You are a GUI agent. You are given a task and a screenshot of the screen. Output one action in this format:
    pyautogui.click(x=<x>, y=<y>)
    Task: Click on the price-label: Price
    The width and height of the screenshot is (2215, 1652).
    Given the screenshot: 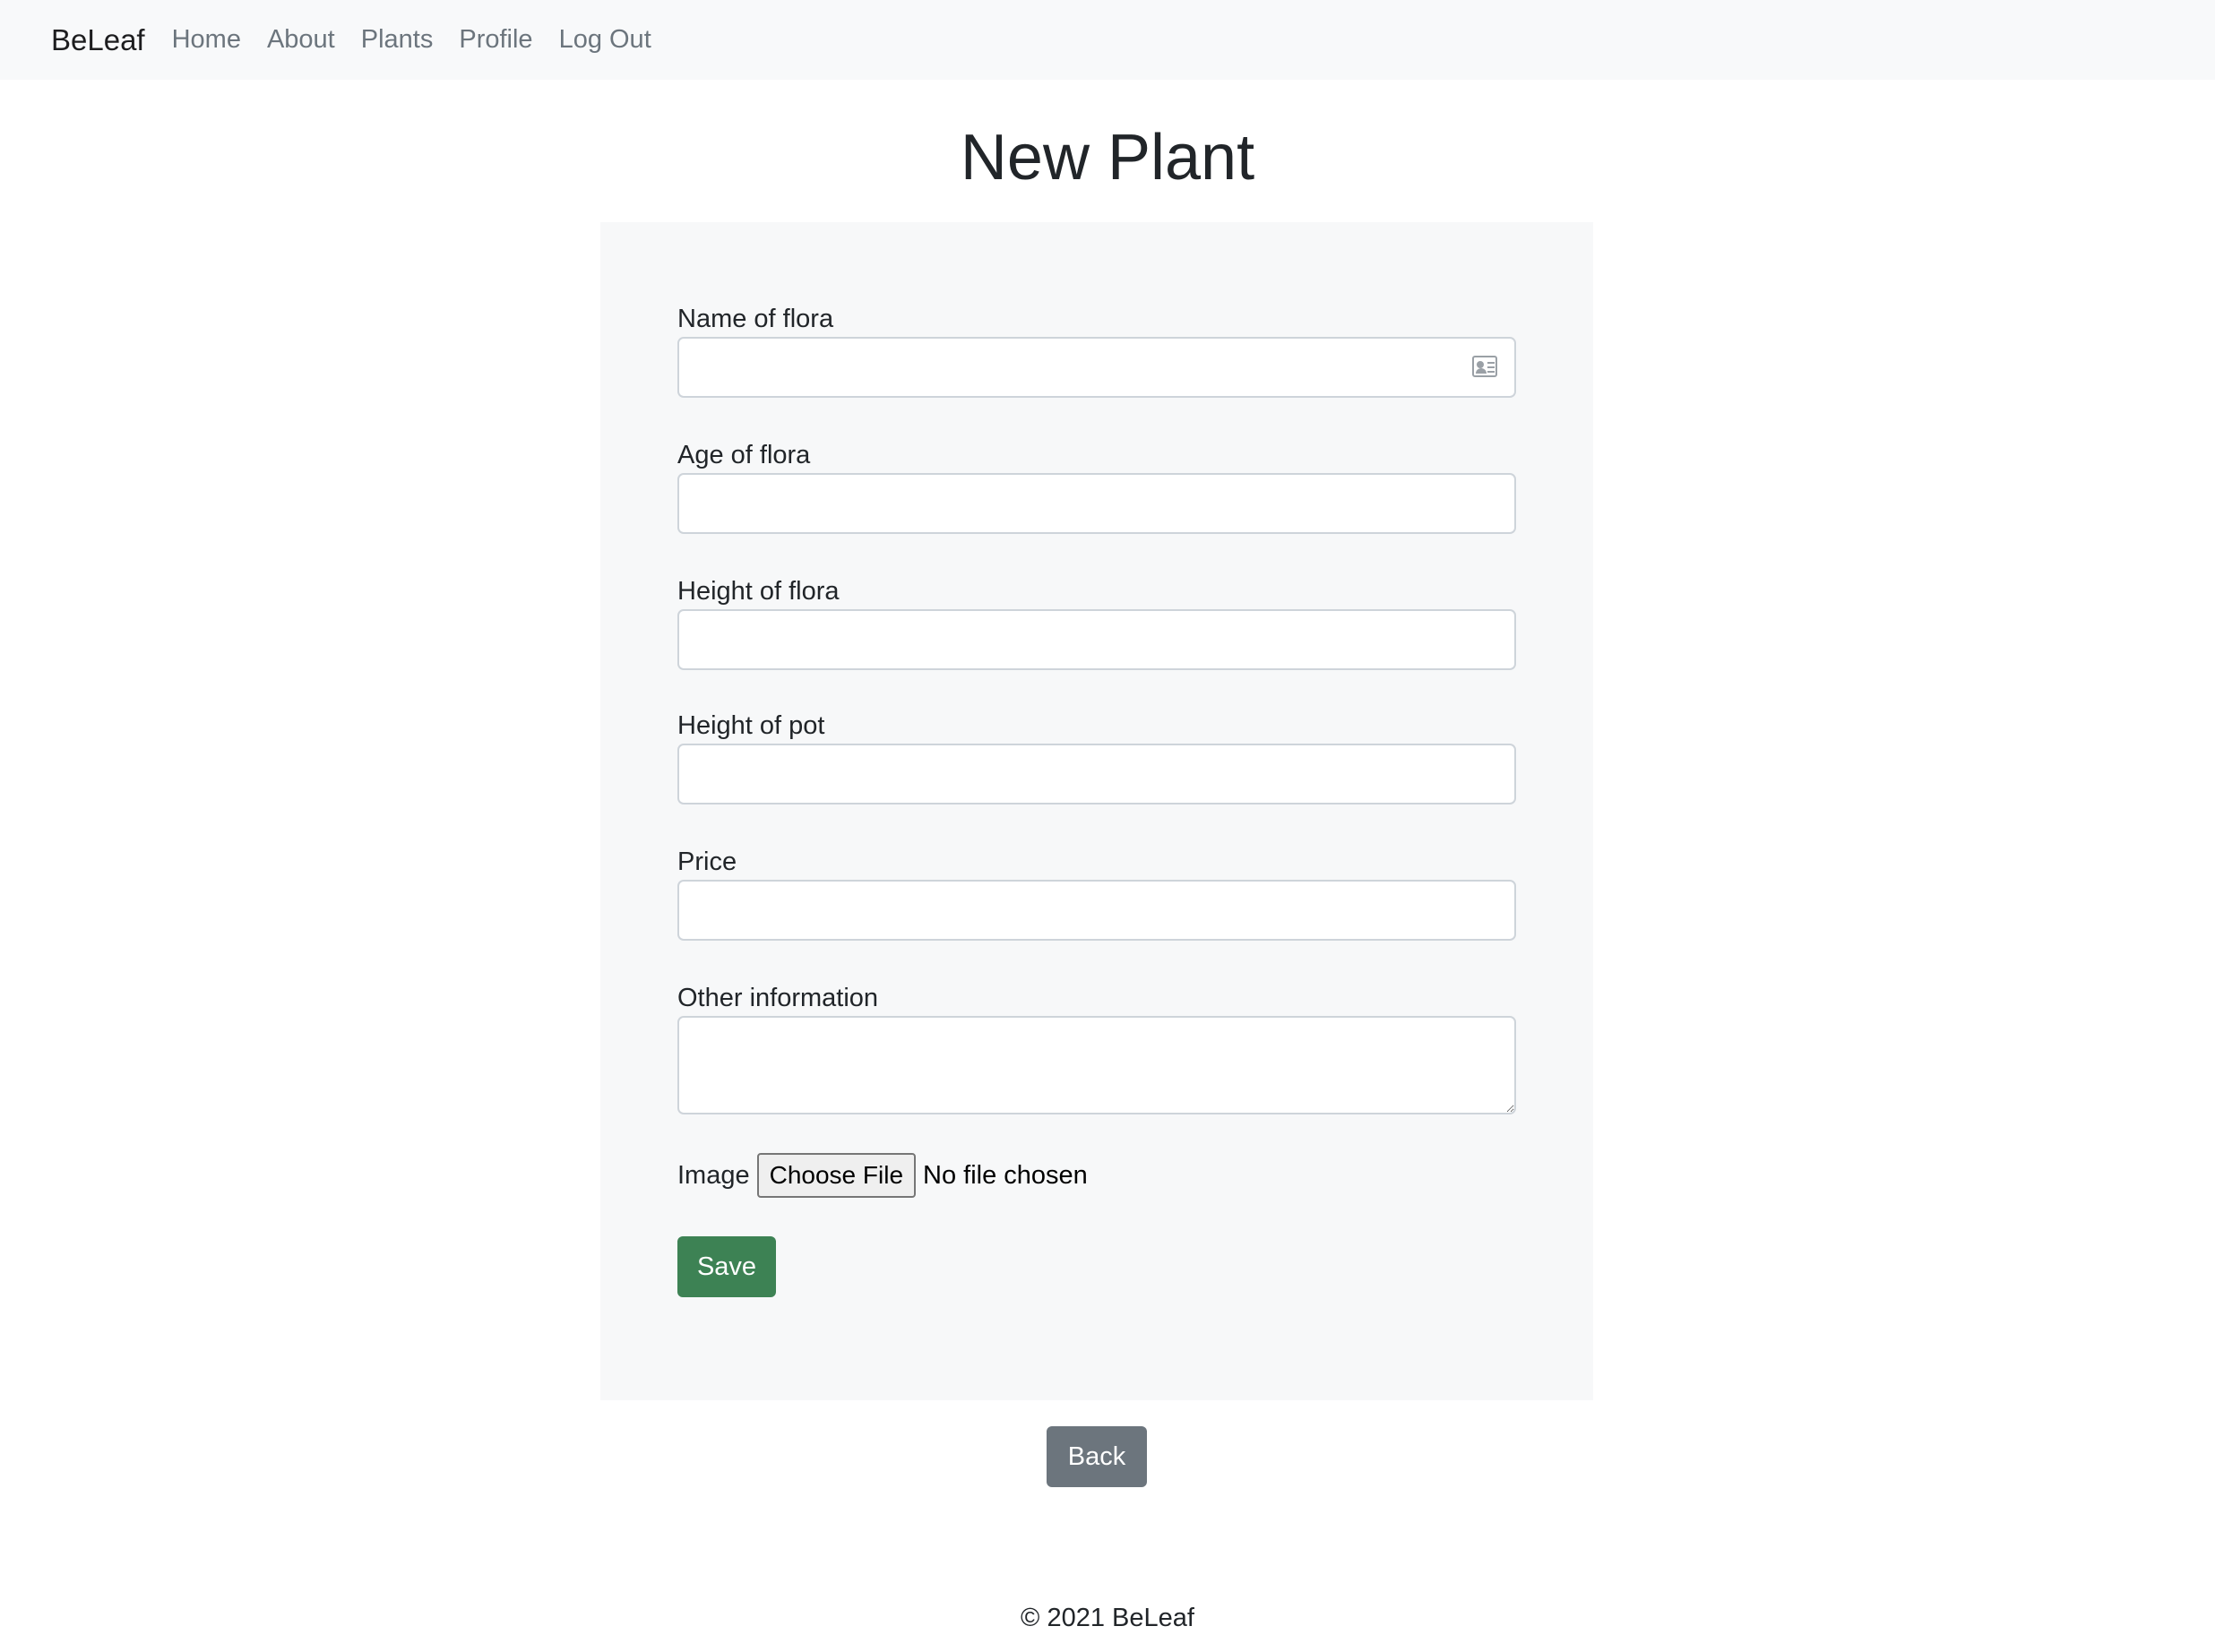 What is the action you would take?
    pyautogui.click(x=707, y=862)
    